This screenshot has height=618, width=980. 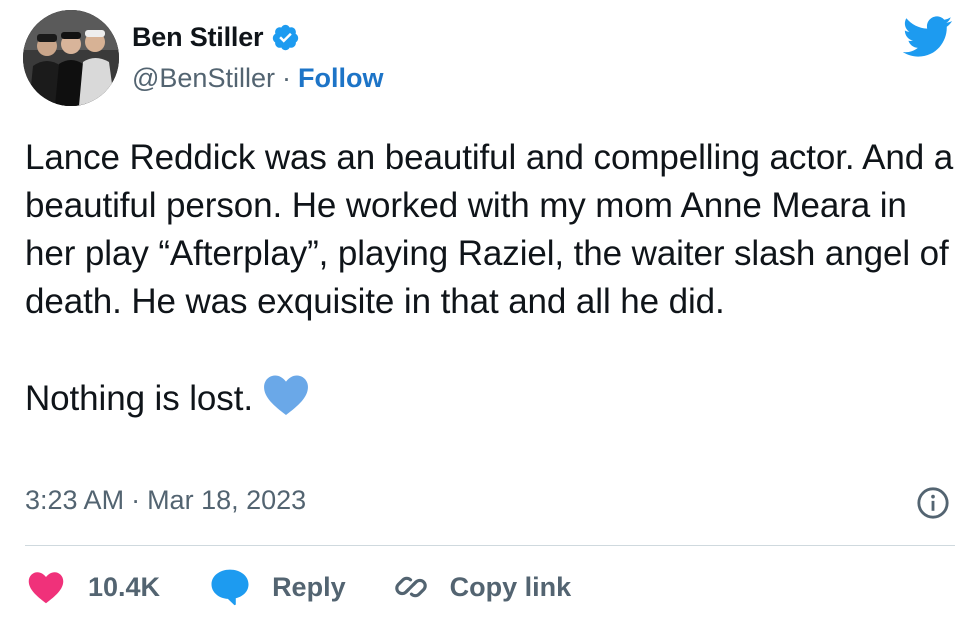 I want to click on avatar-photo, so click(x=71, y=58).